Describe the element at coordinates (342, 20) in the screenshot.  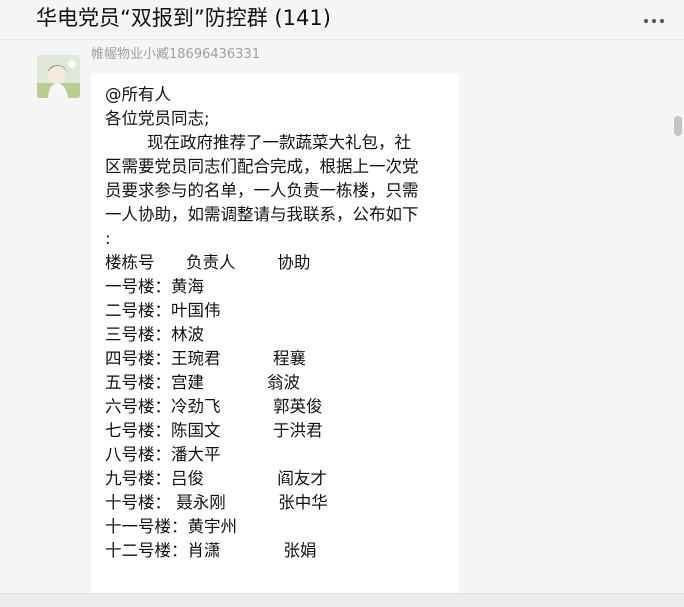
I see `chat-header: 华电党员“双报到”防控群 (141)` at that location.